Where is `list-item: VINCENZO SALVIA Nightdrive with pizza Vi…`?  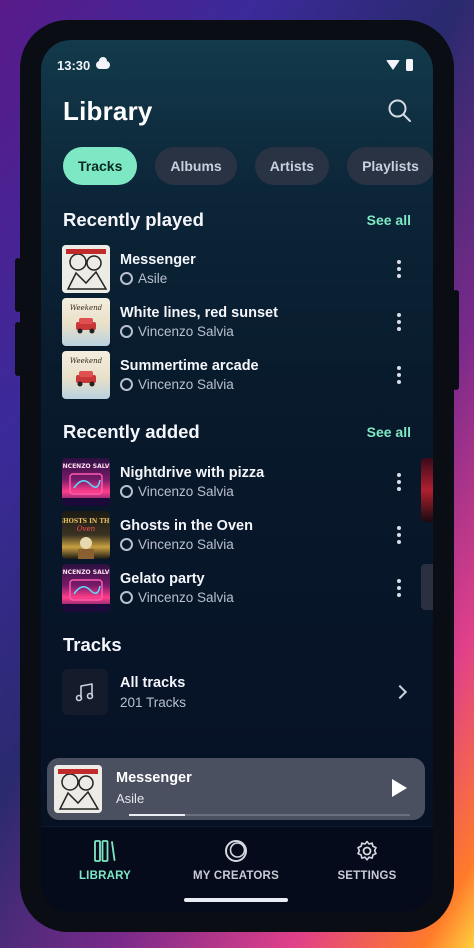
list-item: VINCENZO SALVIA Nightdrive with pizza Vi… is located at coordinates (239, 482).